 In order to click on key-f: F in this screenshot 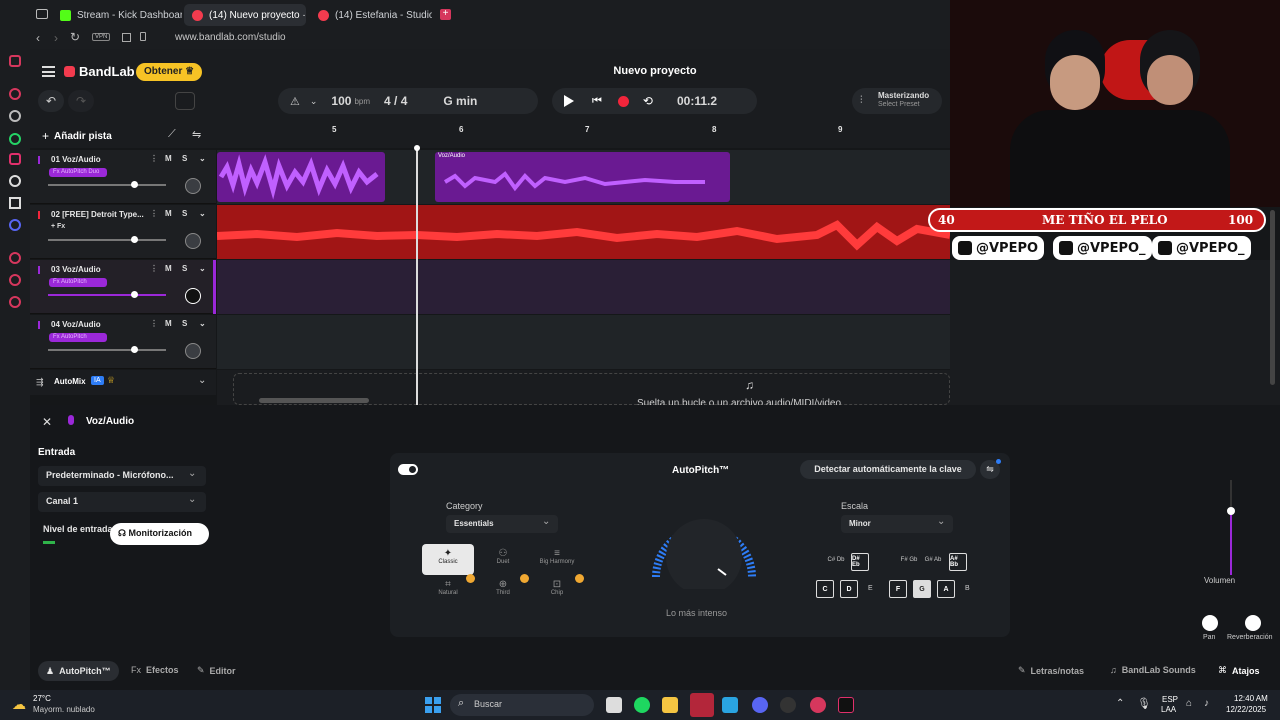, I will do `click(898, 589)`.